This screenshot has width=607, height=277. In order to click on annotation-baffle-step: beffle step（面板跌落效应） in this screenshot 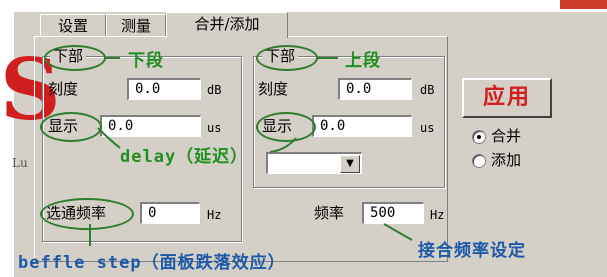, I will do `click(152, 263)`.